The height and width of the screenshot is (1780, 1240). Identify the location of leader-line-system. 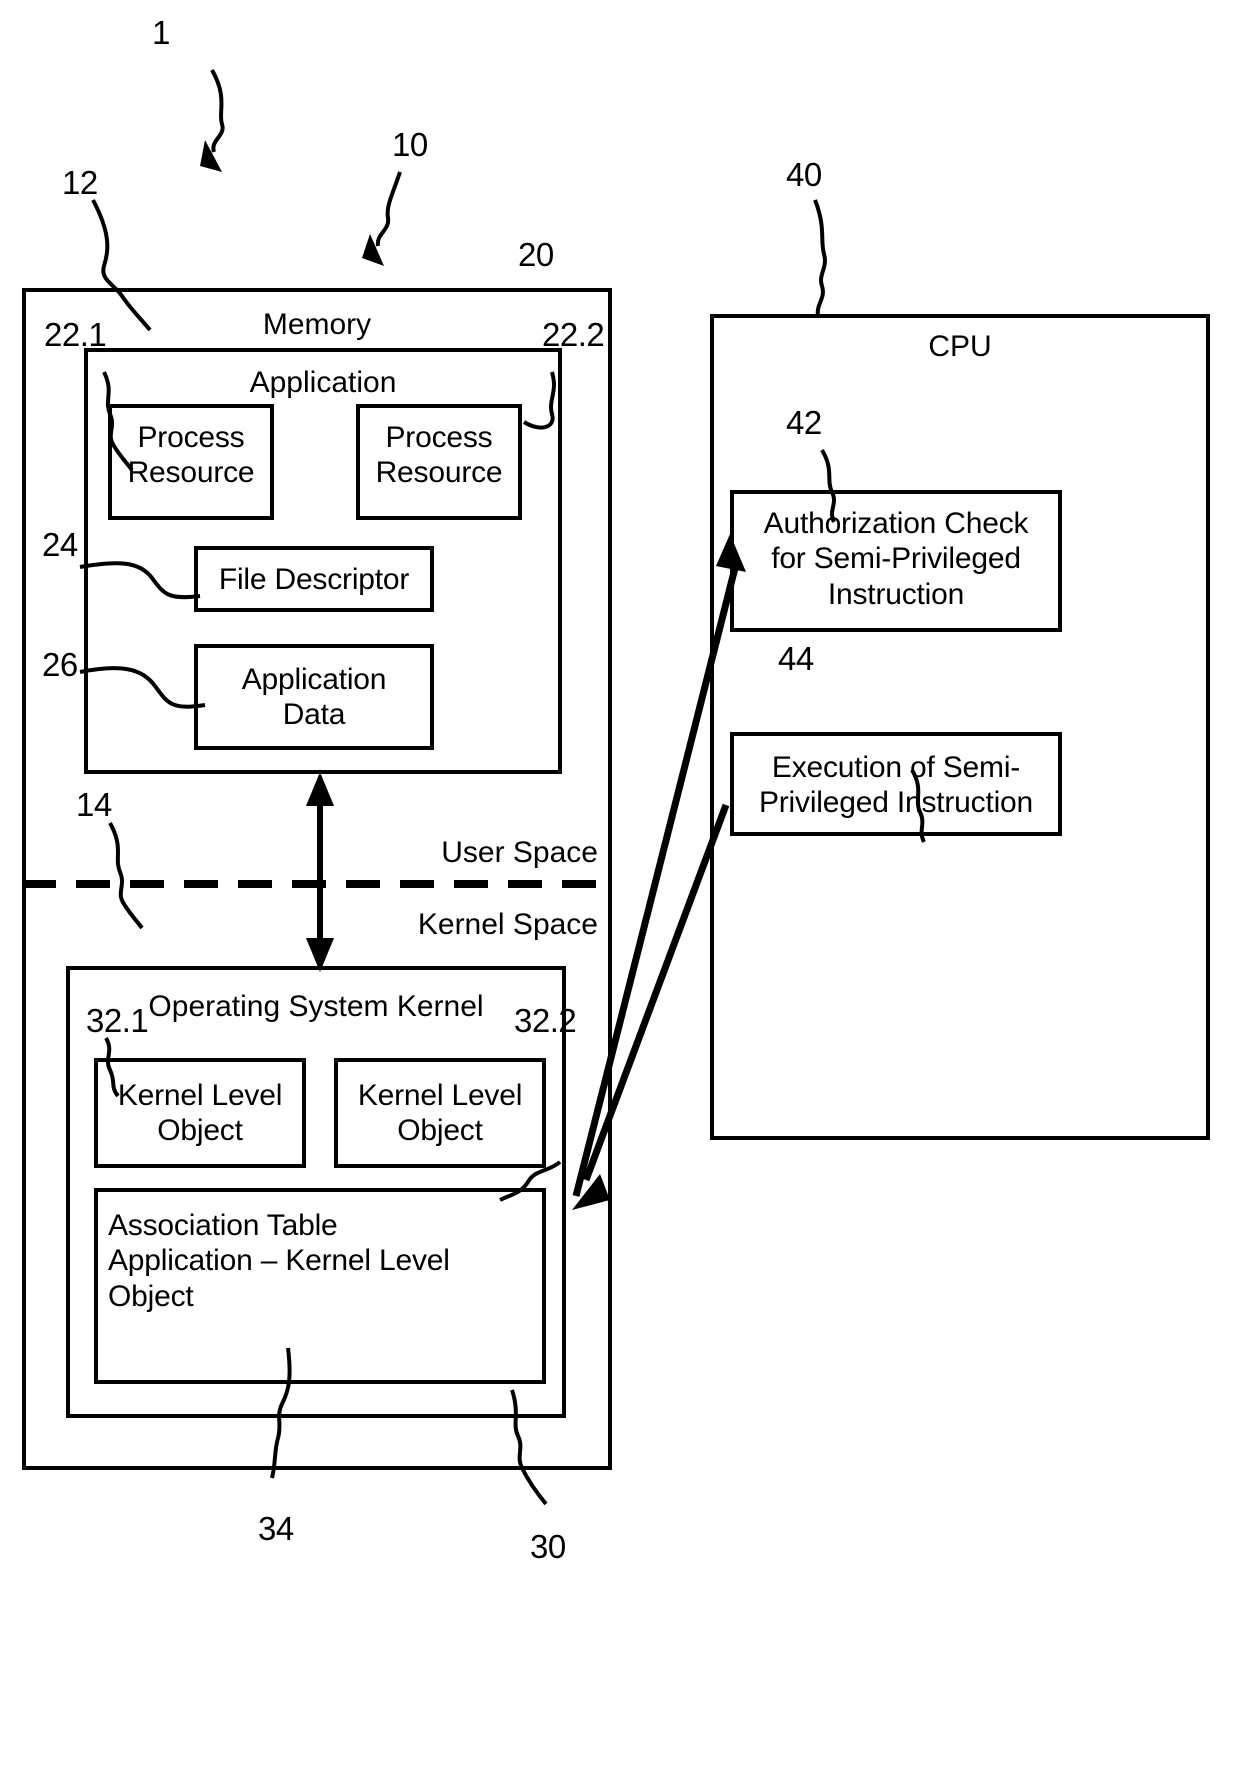
(212, 120).